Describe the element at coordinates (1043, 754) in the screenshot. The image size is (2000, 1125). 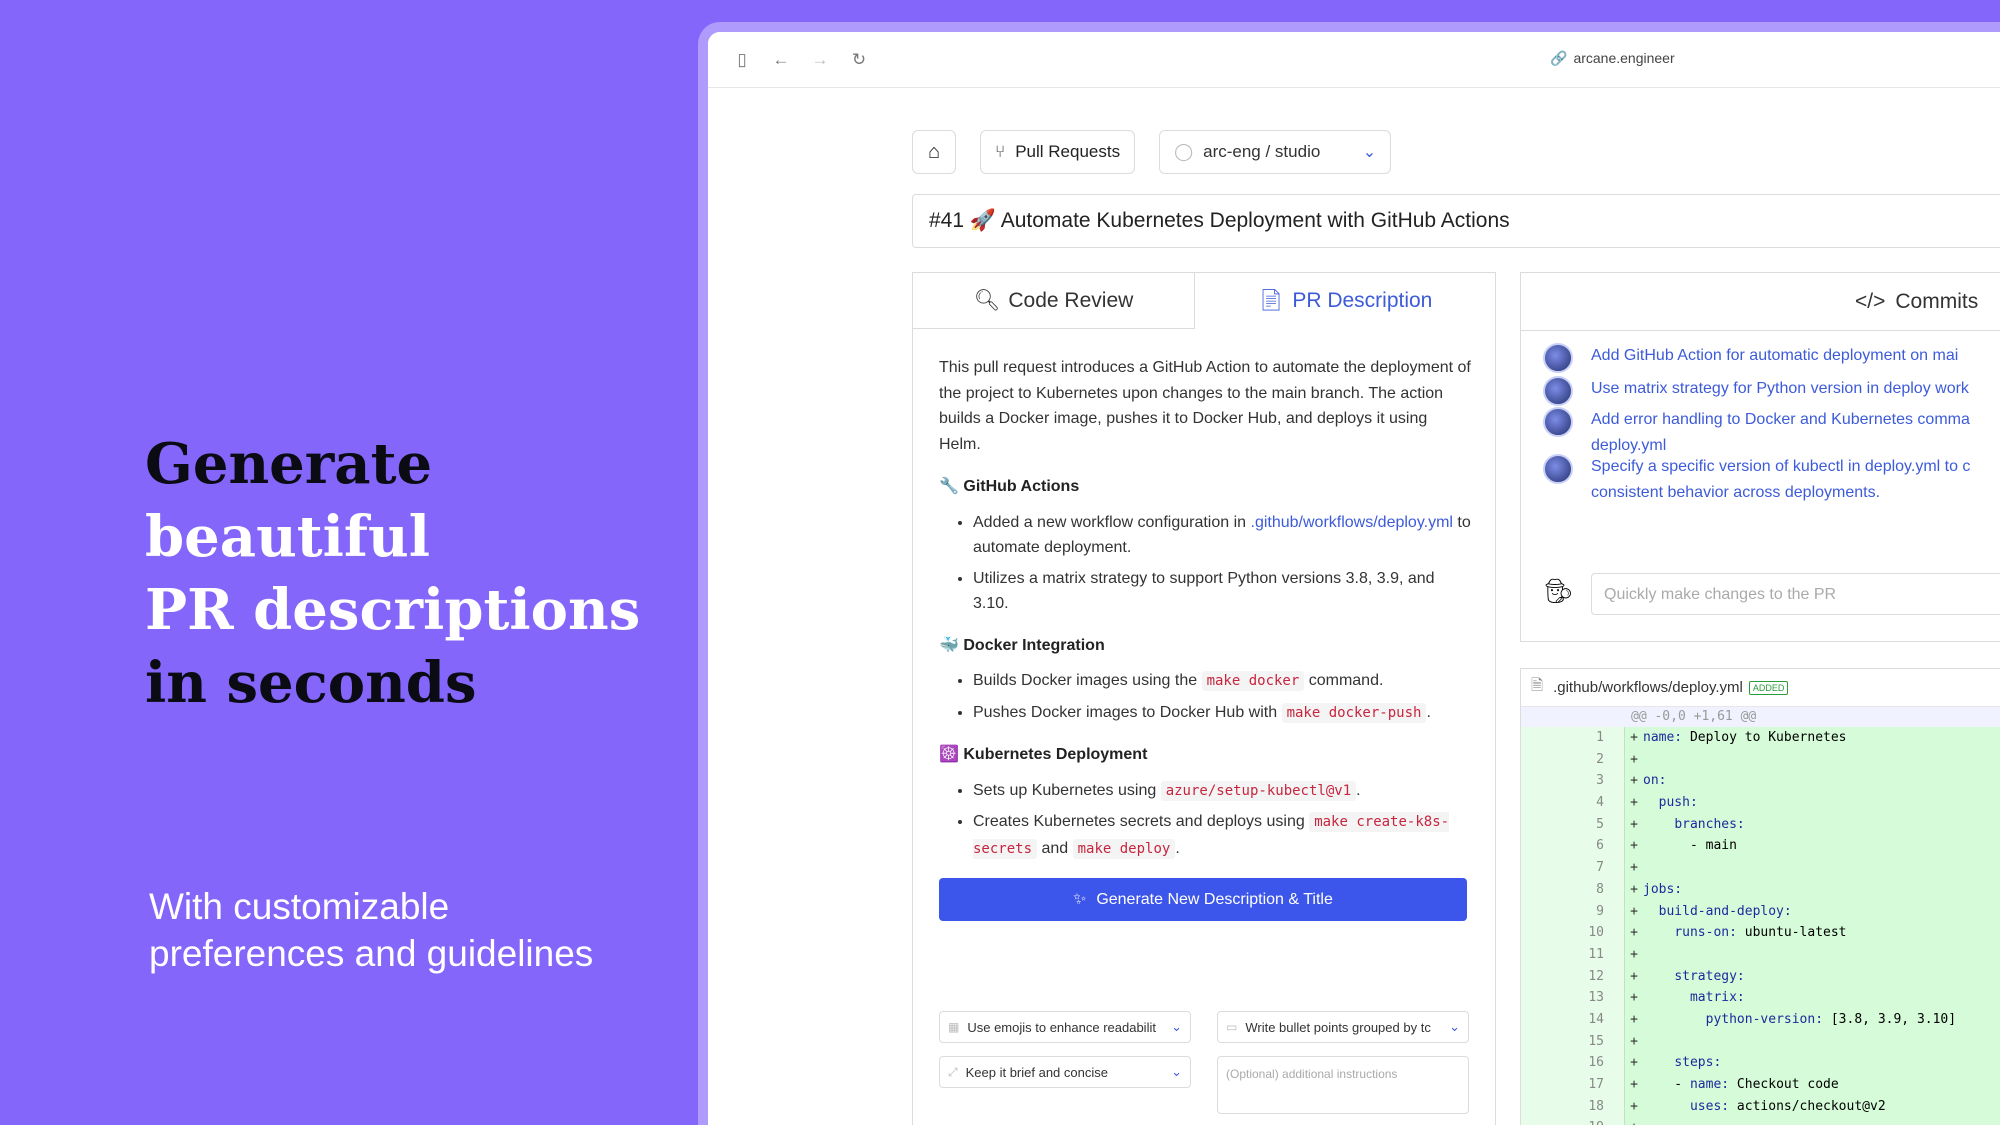
I see `section-kubernetes-title: ☸️ Kubernetes Deployment` at that location.